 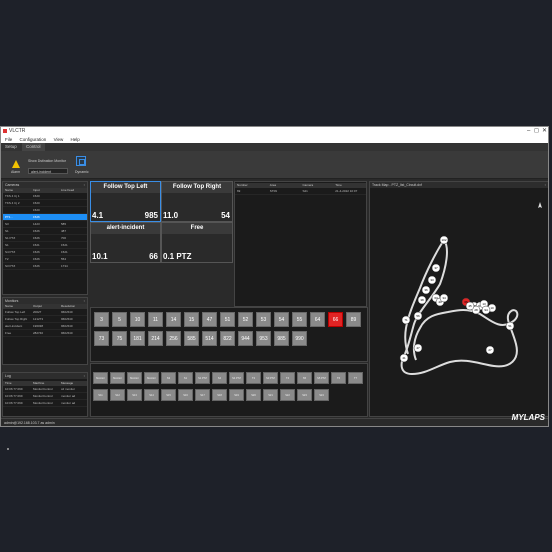 What do you see at coordinates (281, 338) in the screenshot?
I see `number-key: 985` at bounding box center [281, 338].